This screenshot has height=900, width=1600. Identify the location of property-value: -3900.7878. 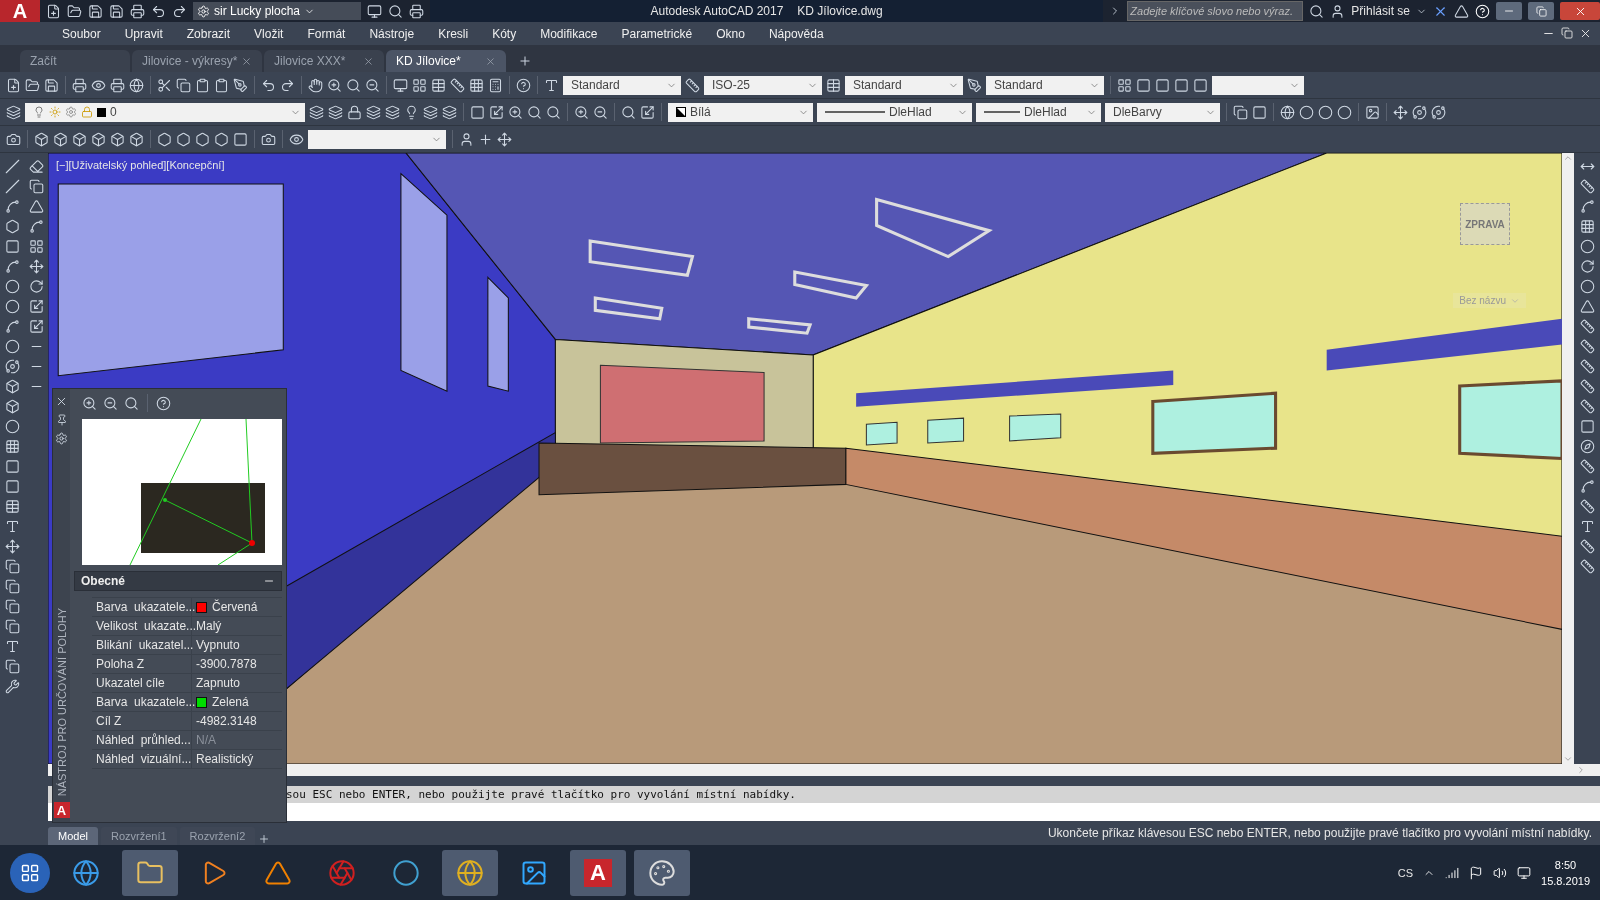
(226, 664).